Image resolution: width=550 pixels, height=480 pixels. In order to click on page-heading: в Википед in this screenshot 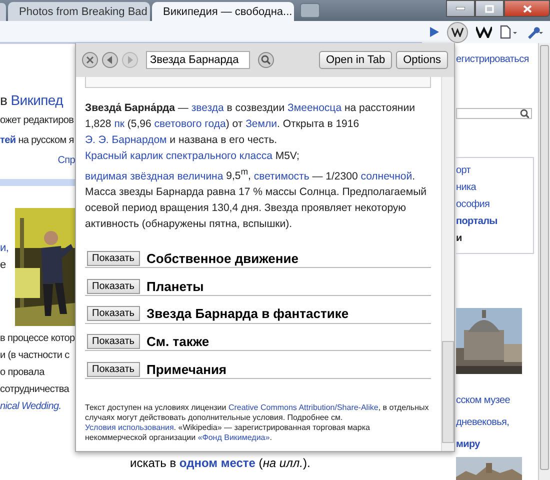, I will do `click(32, 100)`.